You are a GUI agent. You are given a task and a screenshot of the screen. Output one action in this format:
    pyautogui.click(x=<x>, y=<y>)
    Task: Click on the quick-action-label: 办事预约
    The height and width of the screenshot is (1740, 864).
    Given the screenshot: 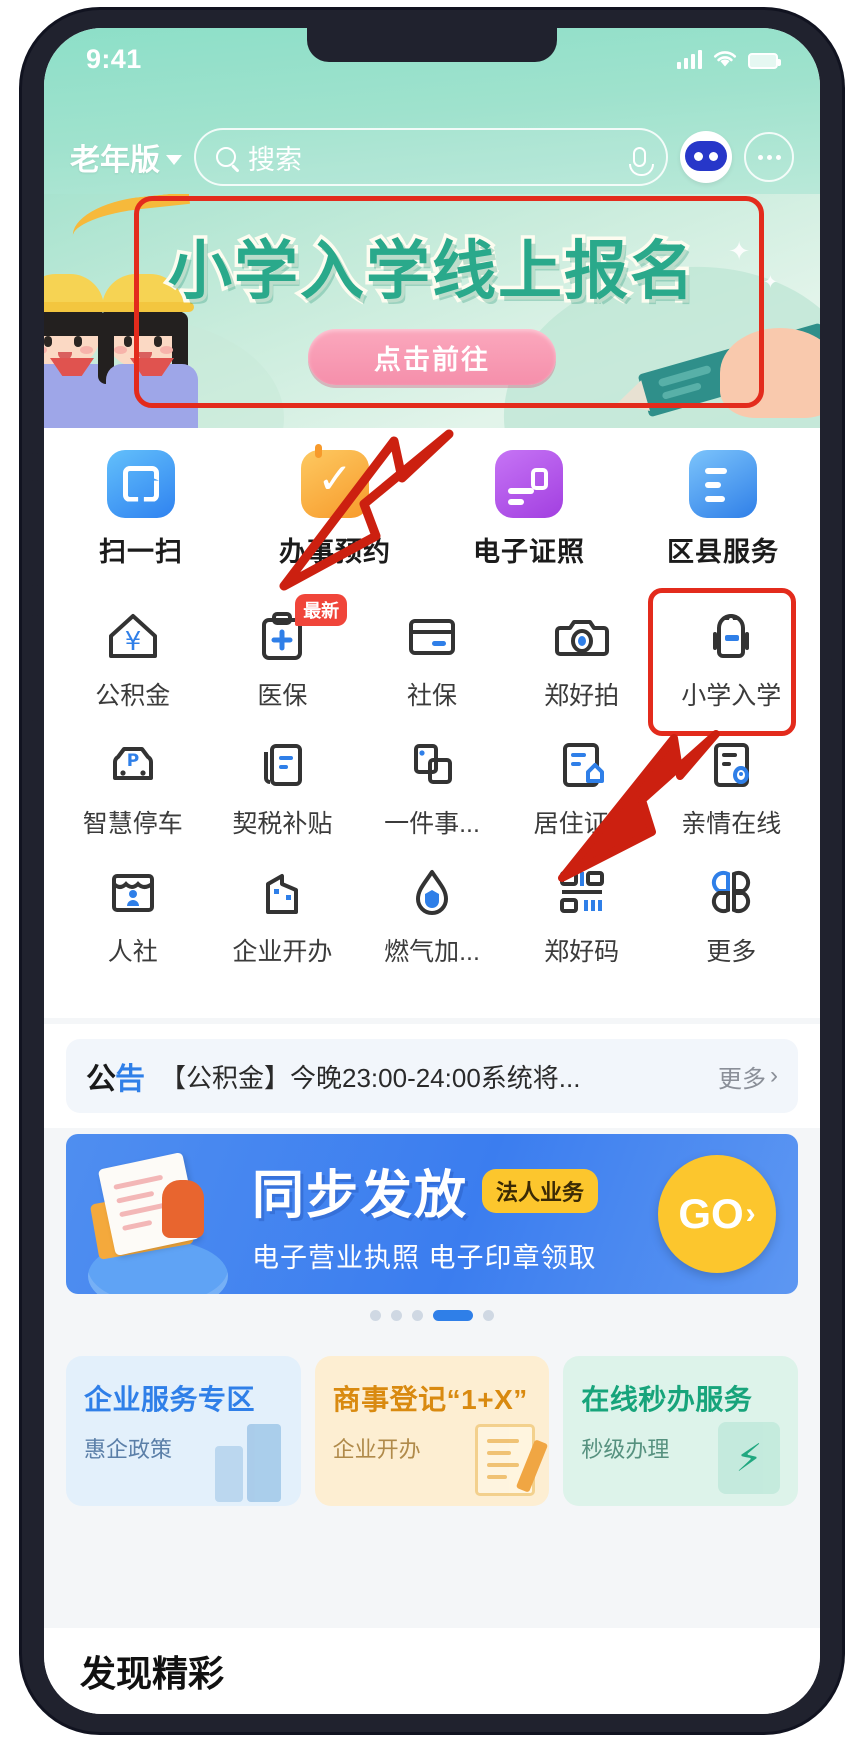 What is the action you would take?
    pyautogui.click(x=335, y=551)
    